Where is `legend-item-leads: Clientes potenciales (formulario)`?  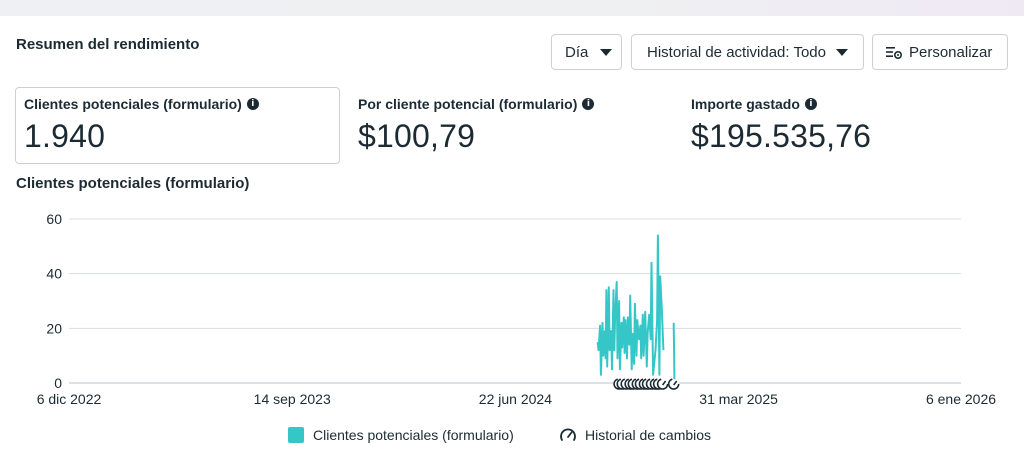
legend-item-leads: Clientes potenciales (formulario) is located at coordinates (401, 435).